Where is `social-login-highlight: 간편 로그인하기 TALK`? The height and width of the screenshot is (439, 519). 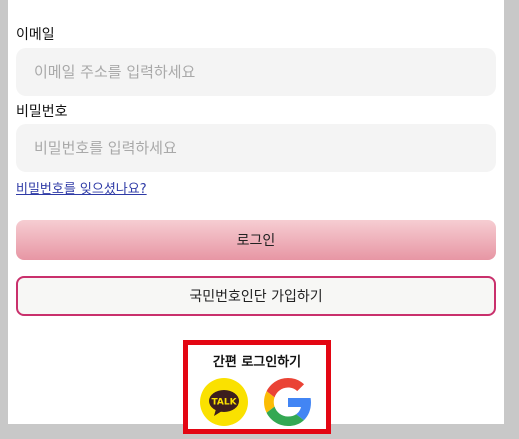
social-login-highlight: 간편 로그인하기 TALK is located at coordinates (257, 387).